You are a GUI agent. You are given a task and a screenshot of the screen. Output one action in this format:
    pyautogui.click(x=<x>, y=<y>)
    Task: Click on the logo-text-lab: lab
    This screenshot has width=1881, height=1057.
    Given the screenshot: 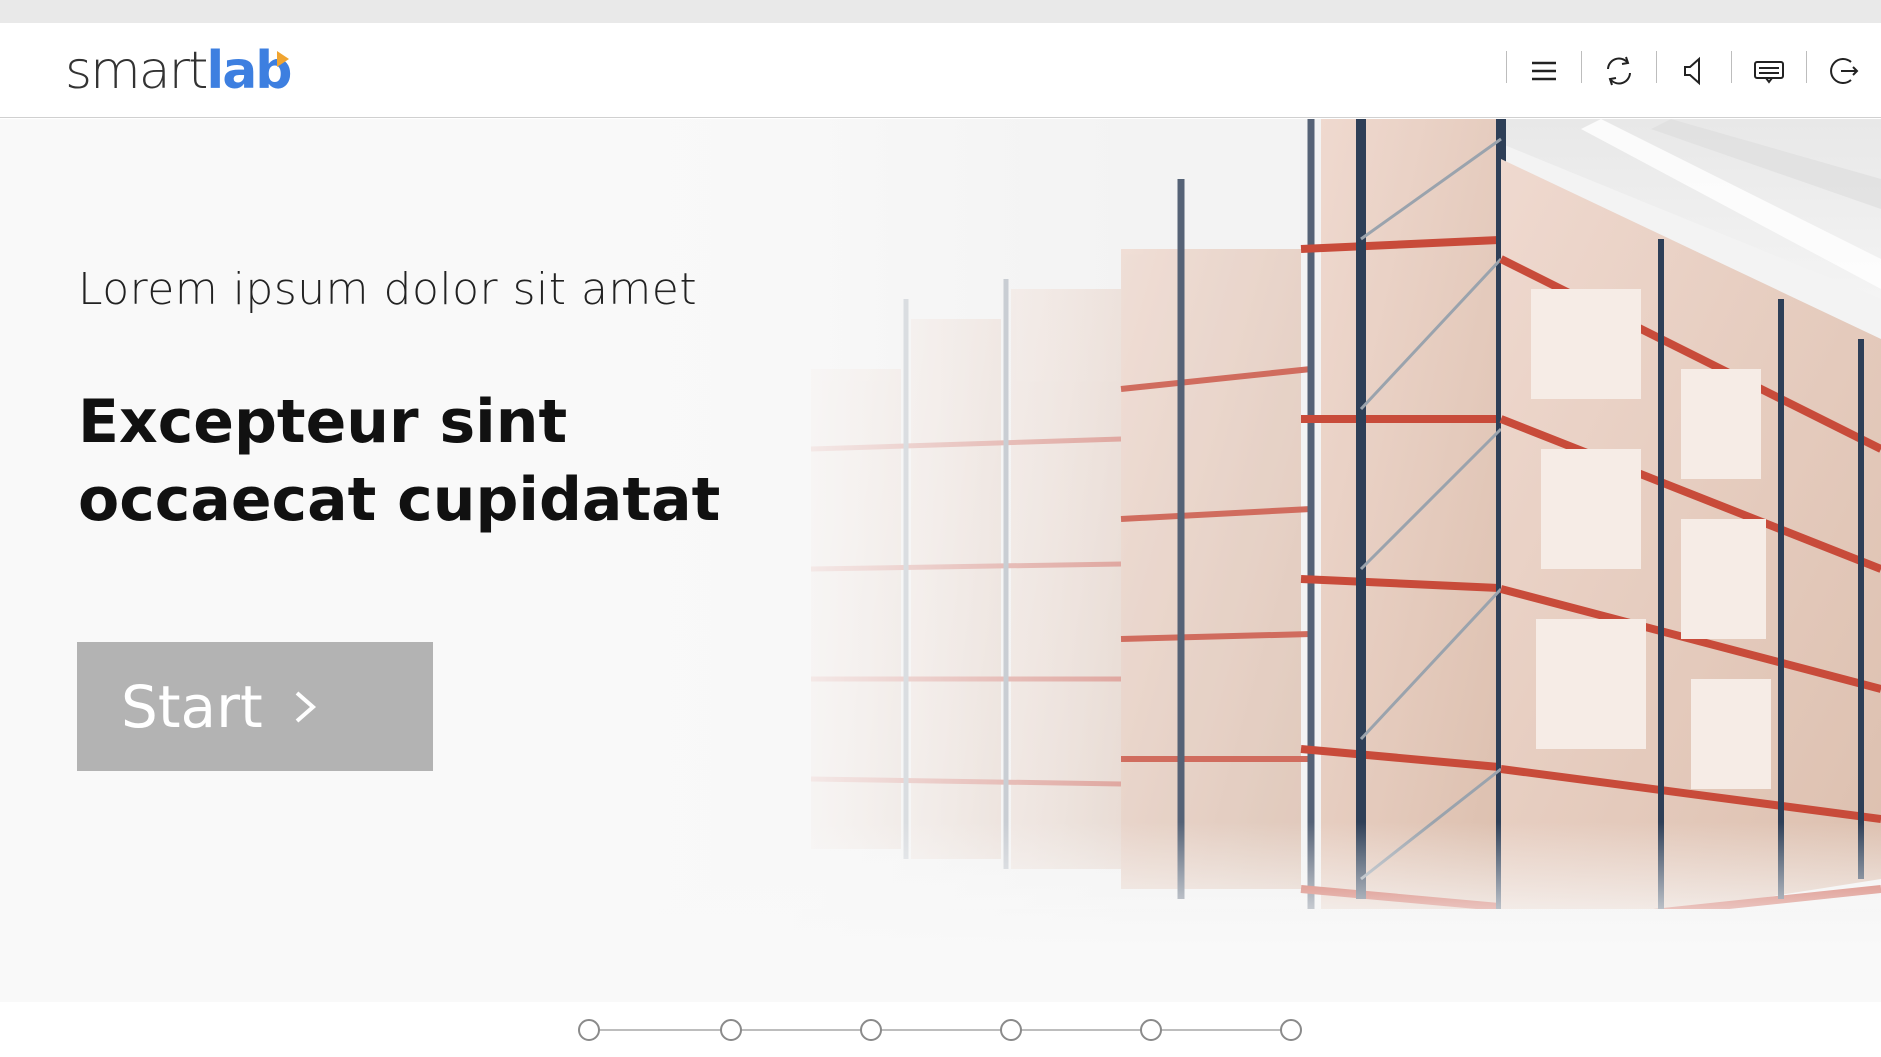 What is the action you would take?
    pyautogui.click(x=249, y=71)
    